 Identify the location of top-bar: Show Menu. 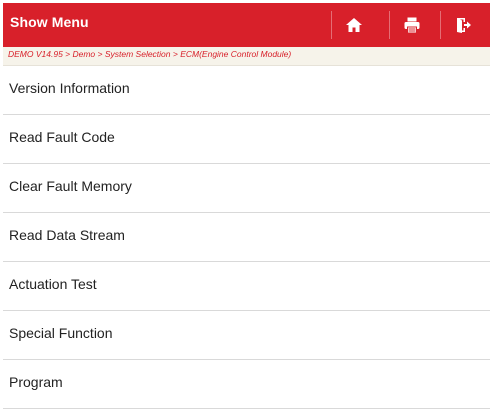
(246, 25).